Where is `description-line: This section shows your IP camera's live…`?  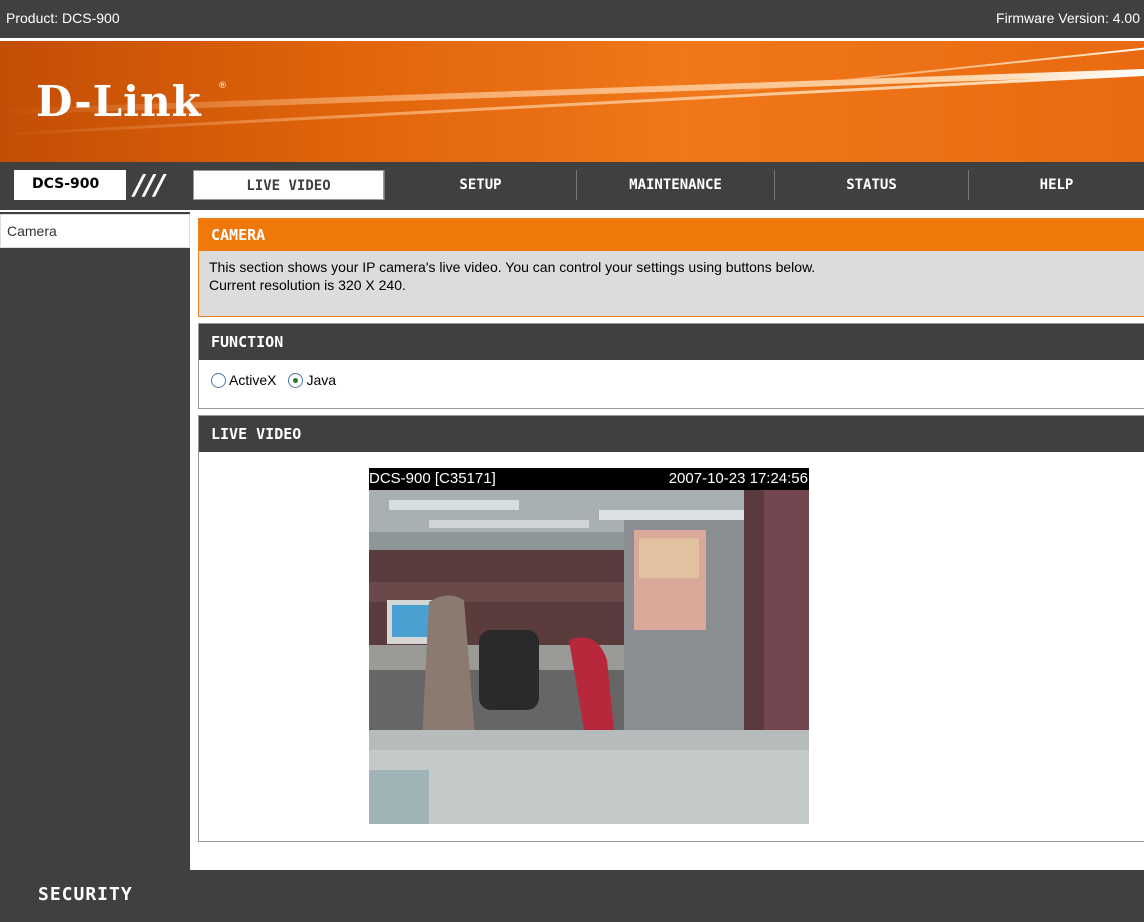
description-line: This section shows your IP camera's live… is located at coordinates (512, 267).